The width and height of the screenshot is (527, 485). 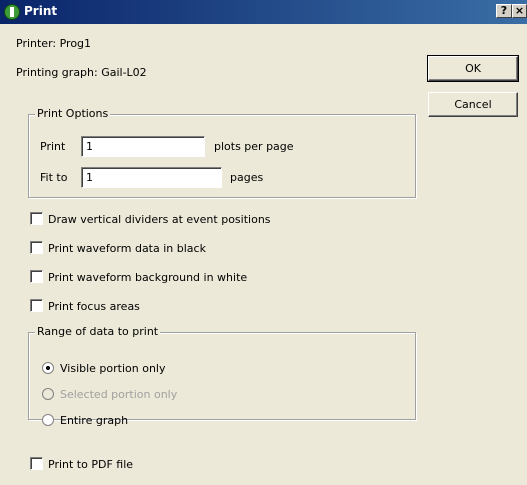 What do you see at coordinates (48, 420) in the screenshot?
I see `entire-graph-radio` at bounding box center [48, 420].